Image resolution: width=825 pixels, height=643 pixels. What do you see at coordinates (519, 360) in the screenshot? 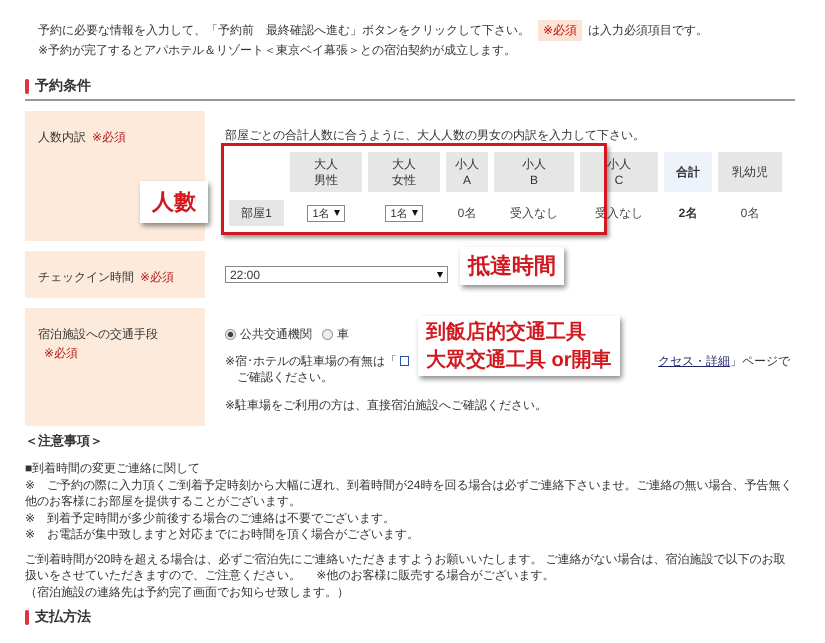
I see `annotation-text: 大眾交通工具 or開車` at bounding box center [519, 360].